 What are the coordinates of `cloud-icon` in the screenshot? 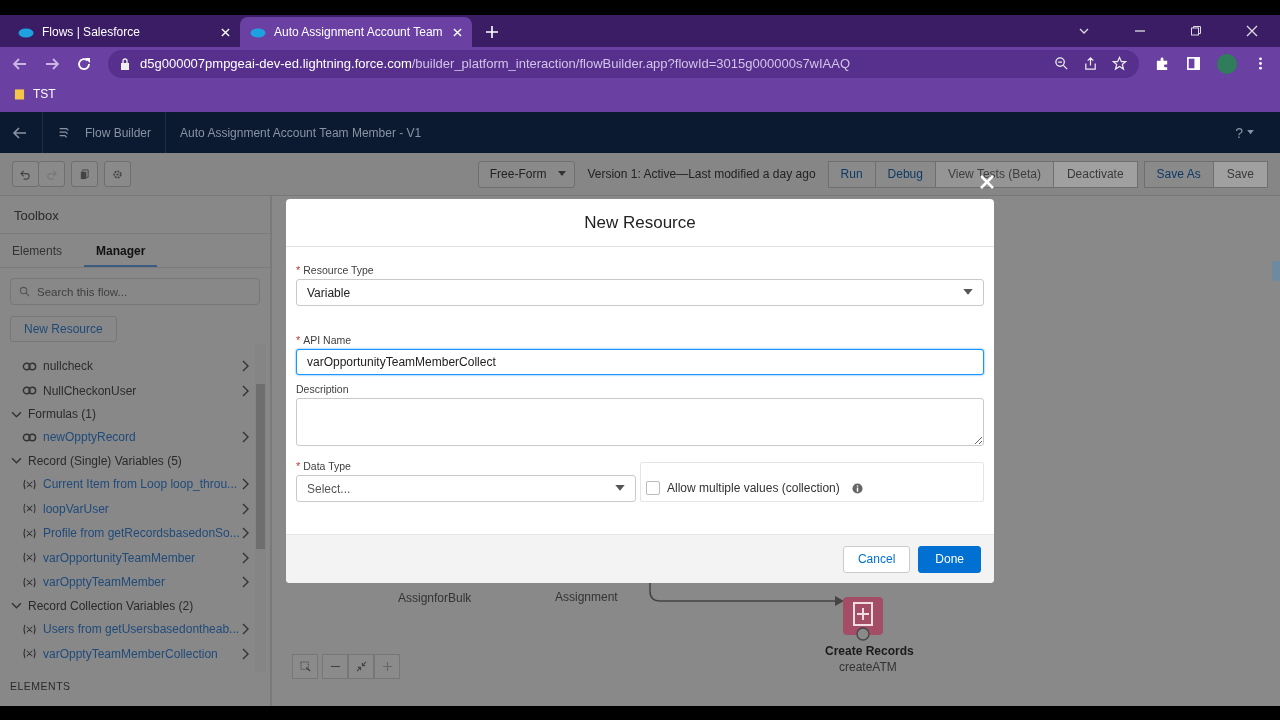 It's located at (26, 32).